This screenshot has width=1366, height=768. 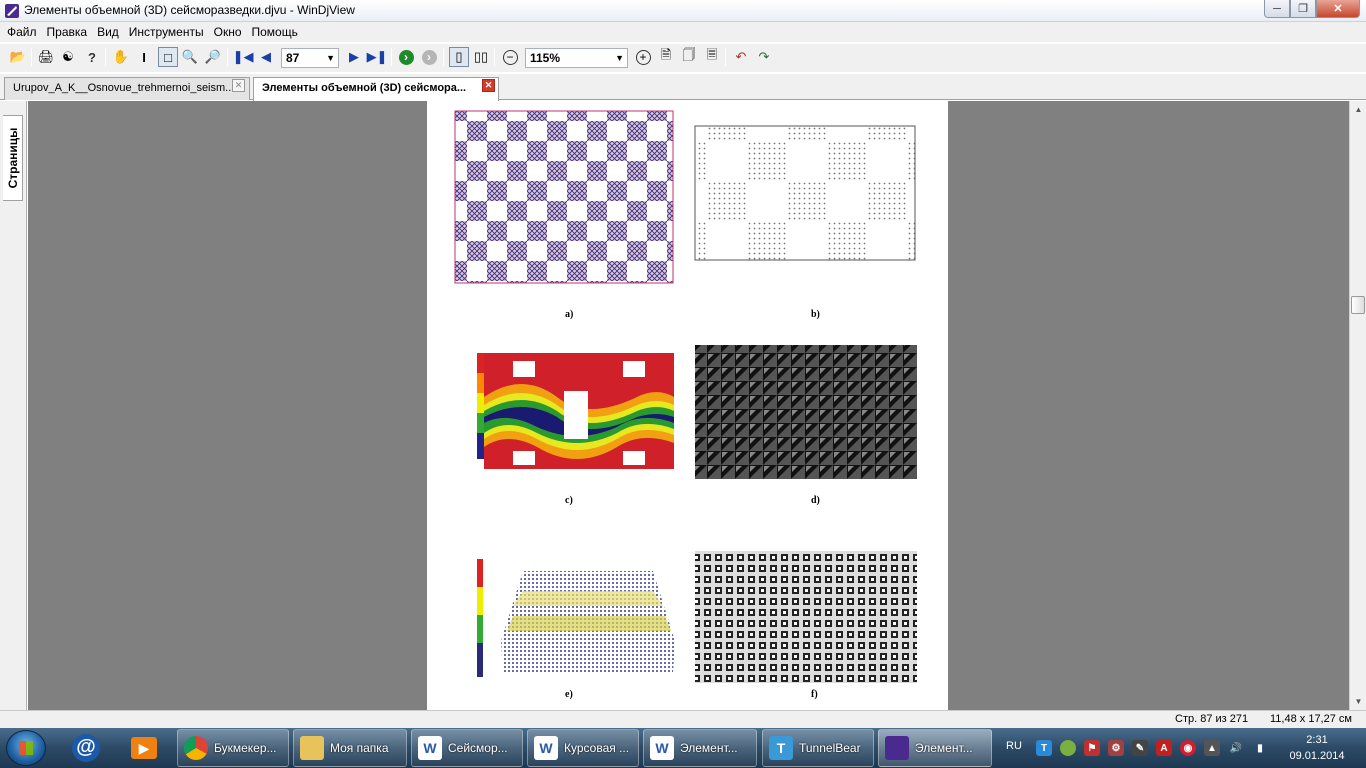 What do you see at coordinates (1188, 748) in the screenshot?
I see `antivirus-tray-icon: ◉` at bounding box center [1188, 748].